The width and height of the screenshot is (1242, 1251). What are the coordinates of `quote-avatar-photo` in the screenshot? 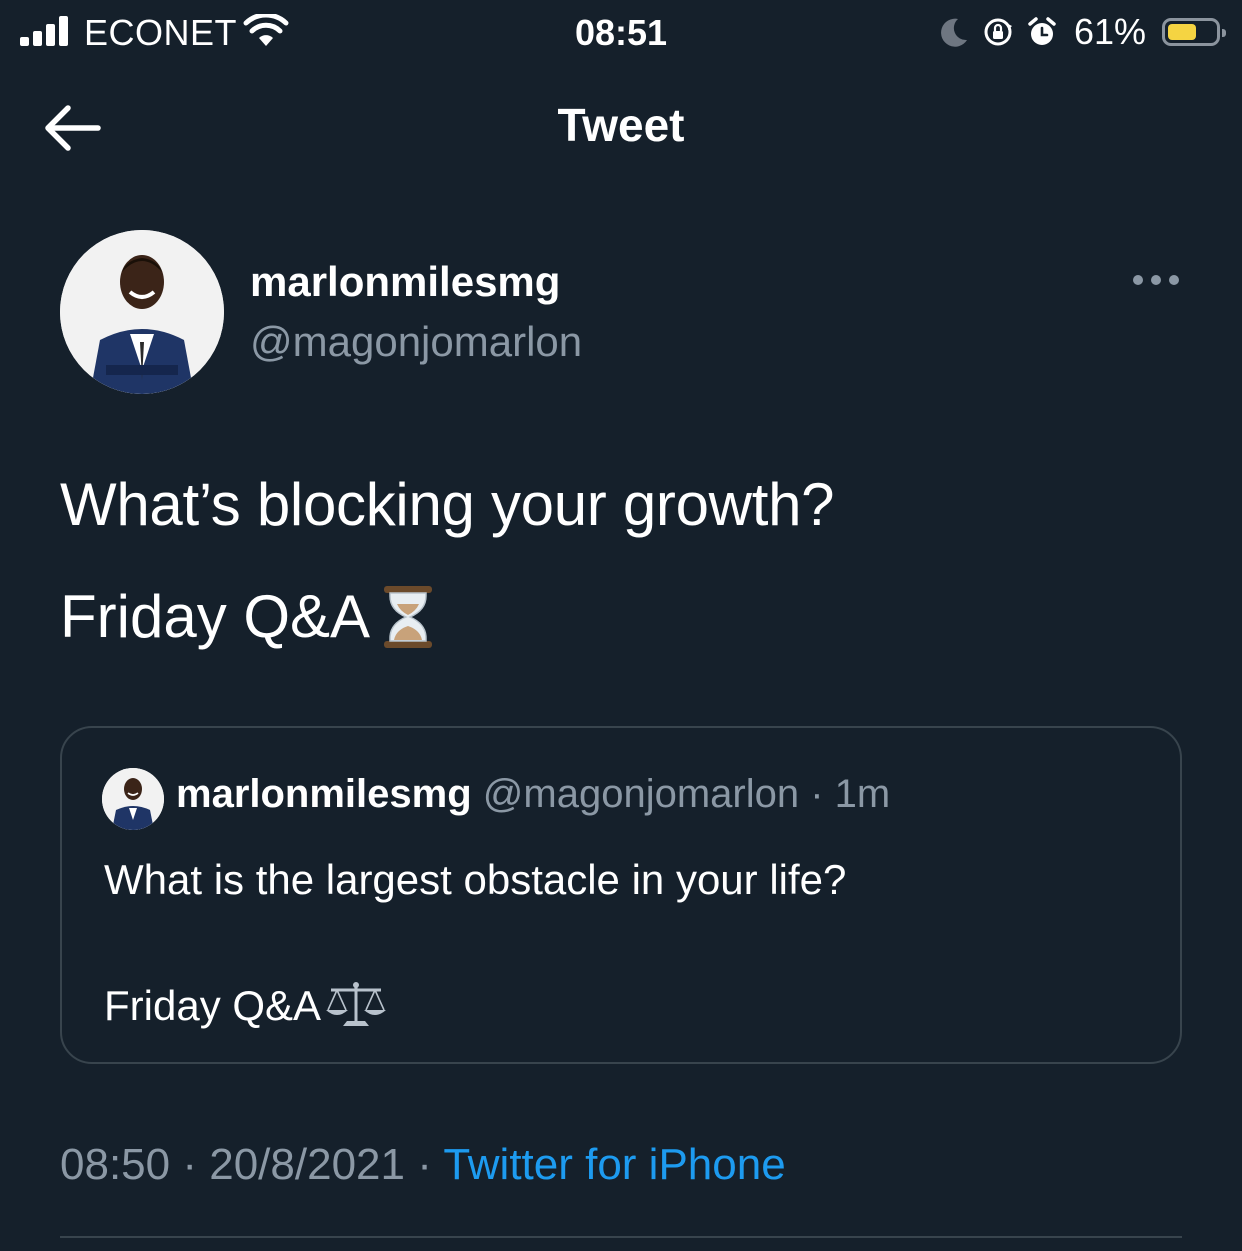 It's located at (133, 799).